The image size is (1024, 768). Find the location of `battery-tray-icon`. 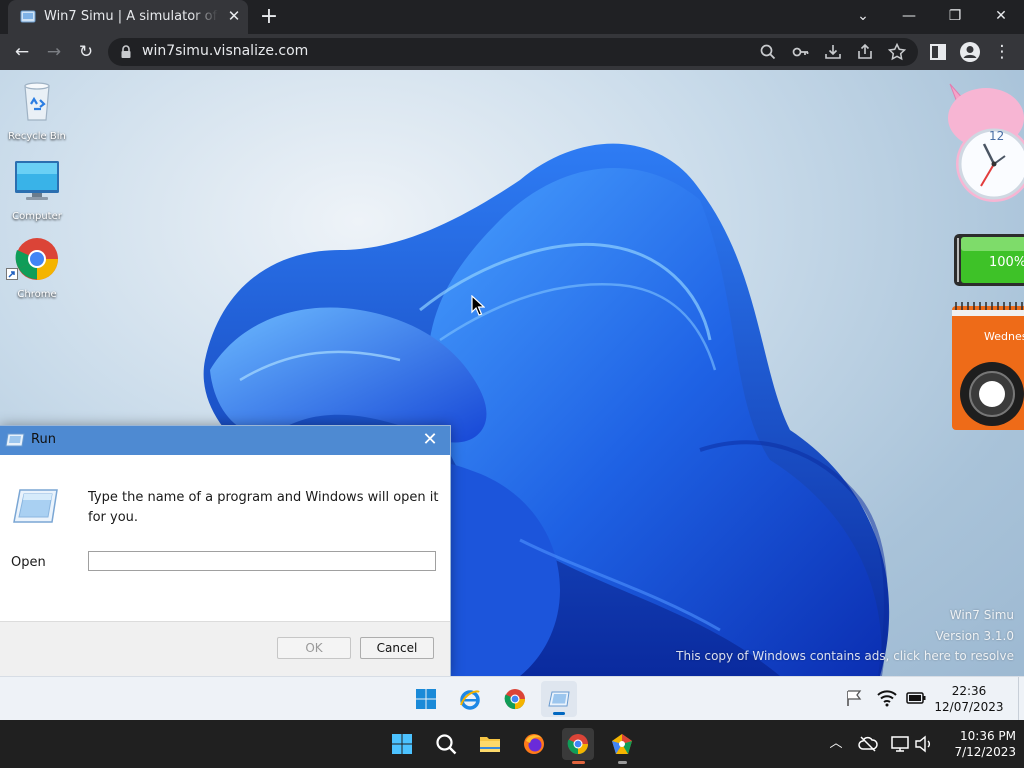

battery-tray-icon is located at coordinates (916, 698).